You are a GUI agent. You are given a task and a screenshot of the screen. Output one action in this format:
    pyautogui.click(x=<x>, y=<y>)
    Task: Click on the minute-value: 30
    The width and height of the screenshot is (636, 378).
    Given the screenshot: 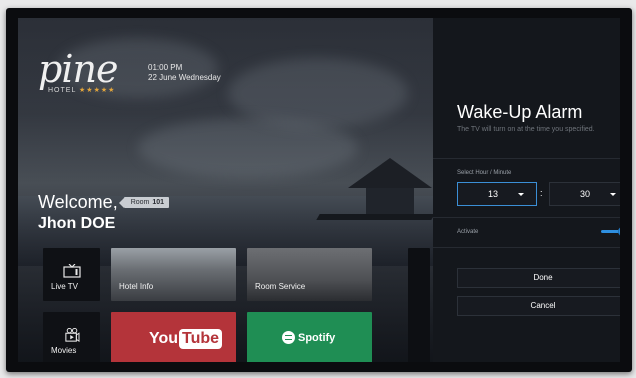 What is the action you would take?
    pyautogui.click(x=585, y=194)
    